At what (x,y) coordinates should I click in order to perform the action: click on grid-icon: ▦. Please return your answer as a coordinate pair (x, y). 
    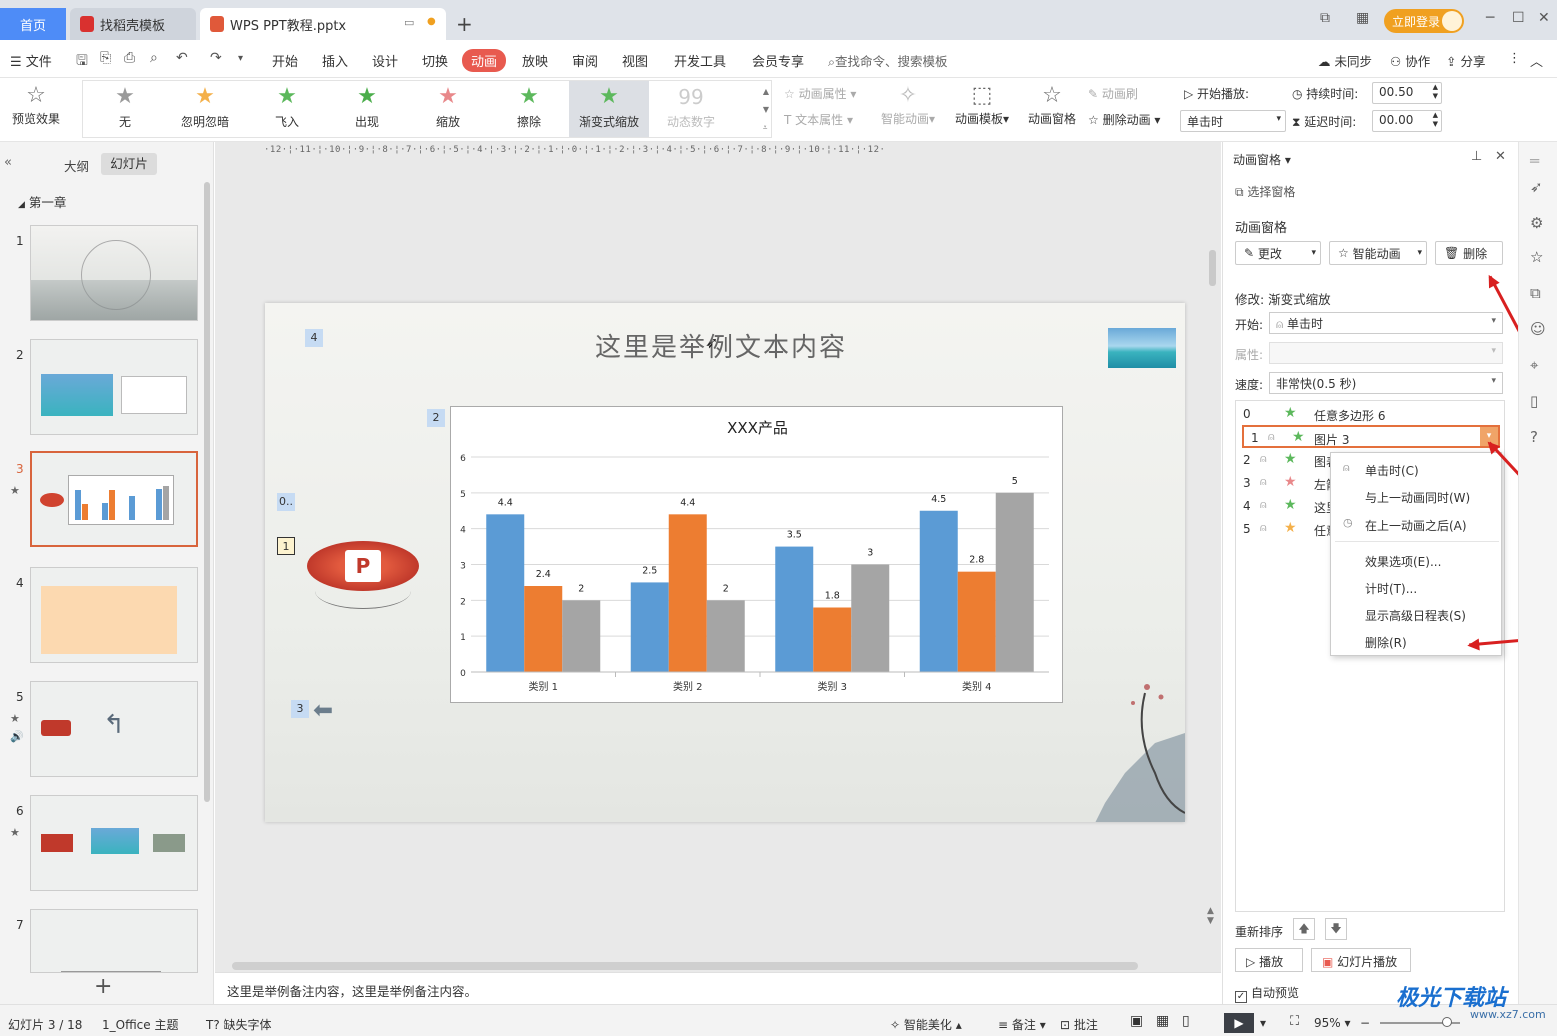
    Looking at the image, I should click on (1362, 18).